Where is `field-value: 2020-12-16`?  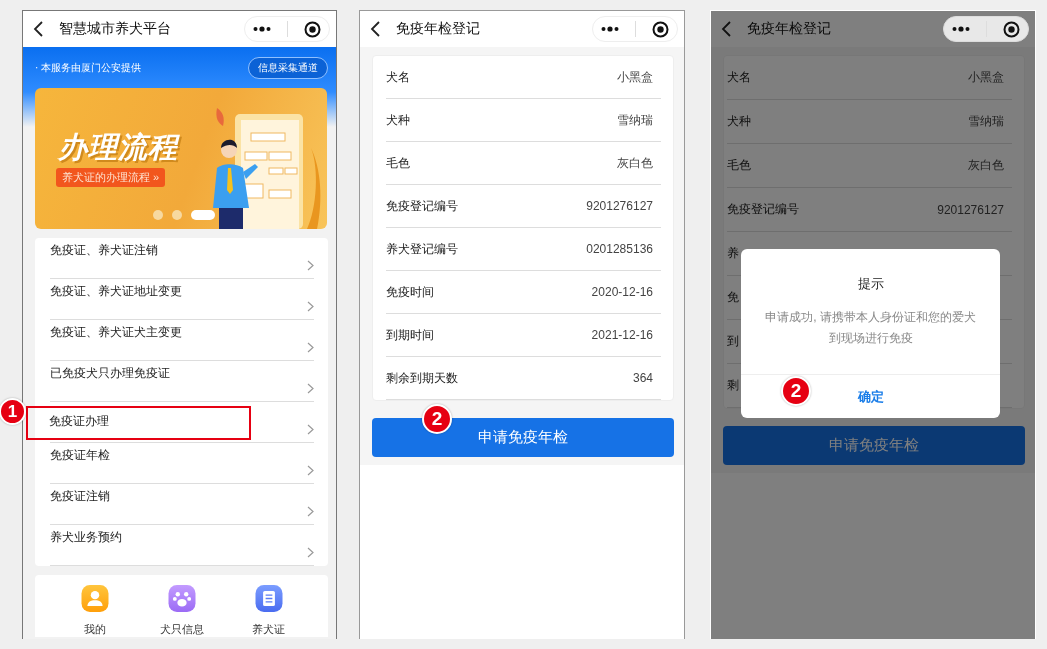
field-value: 2020-12-16 is located at coordinates (622, 292).